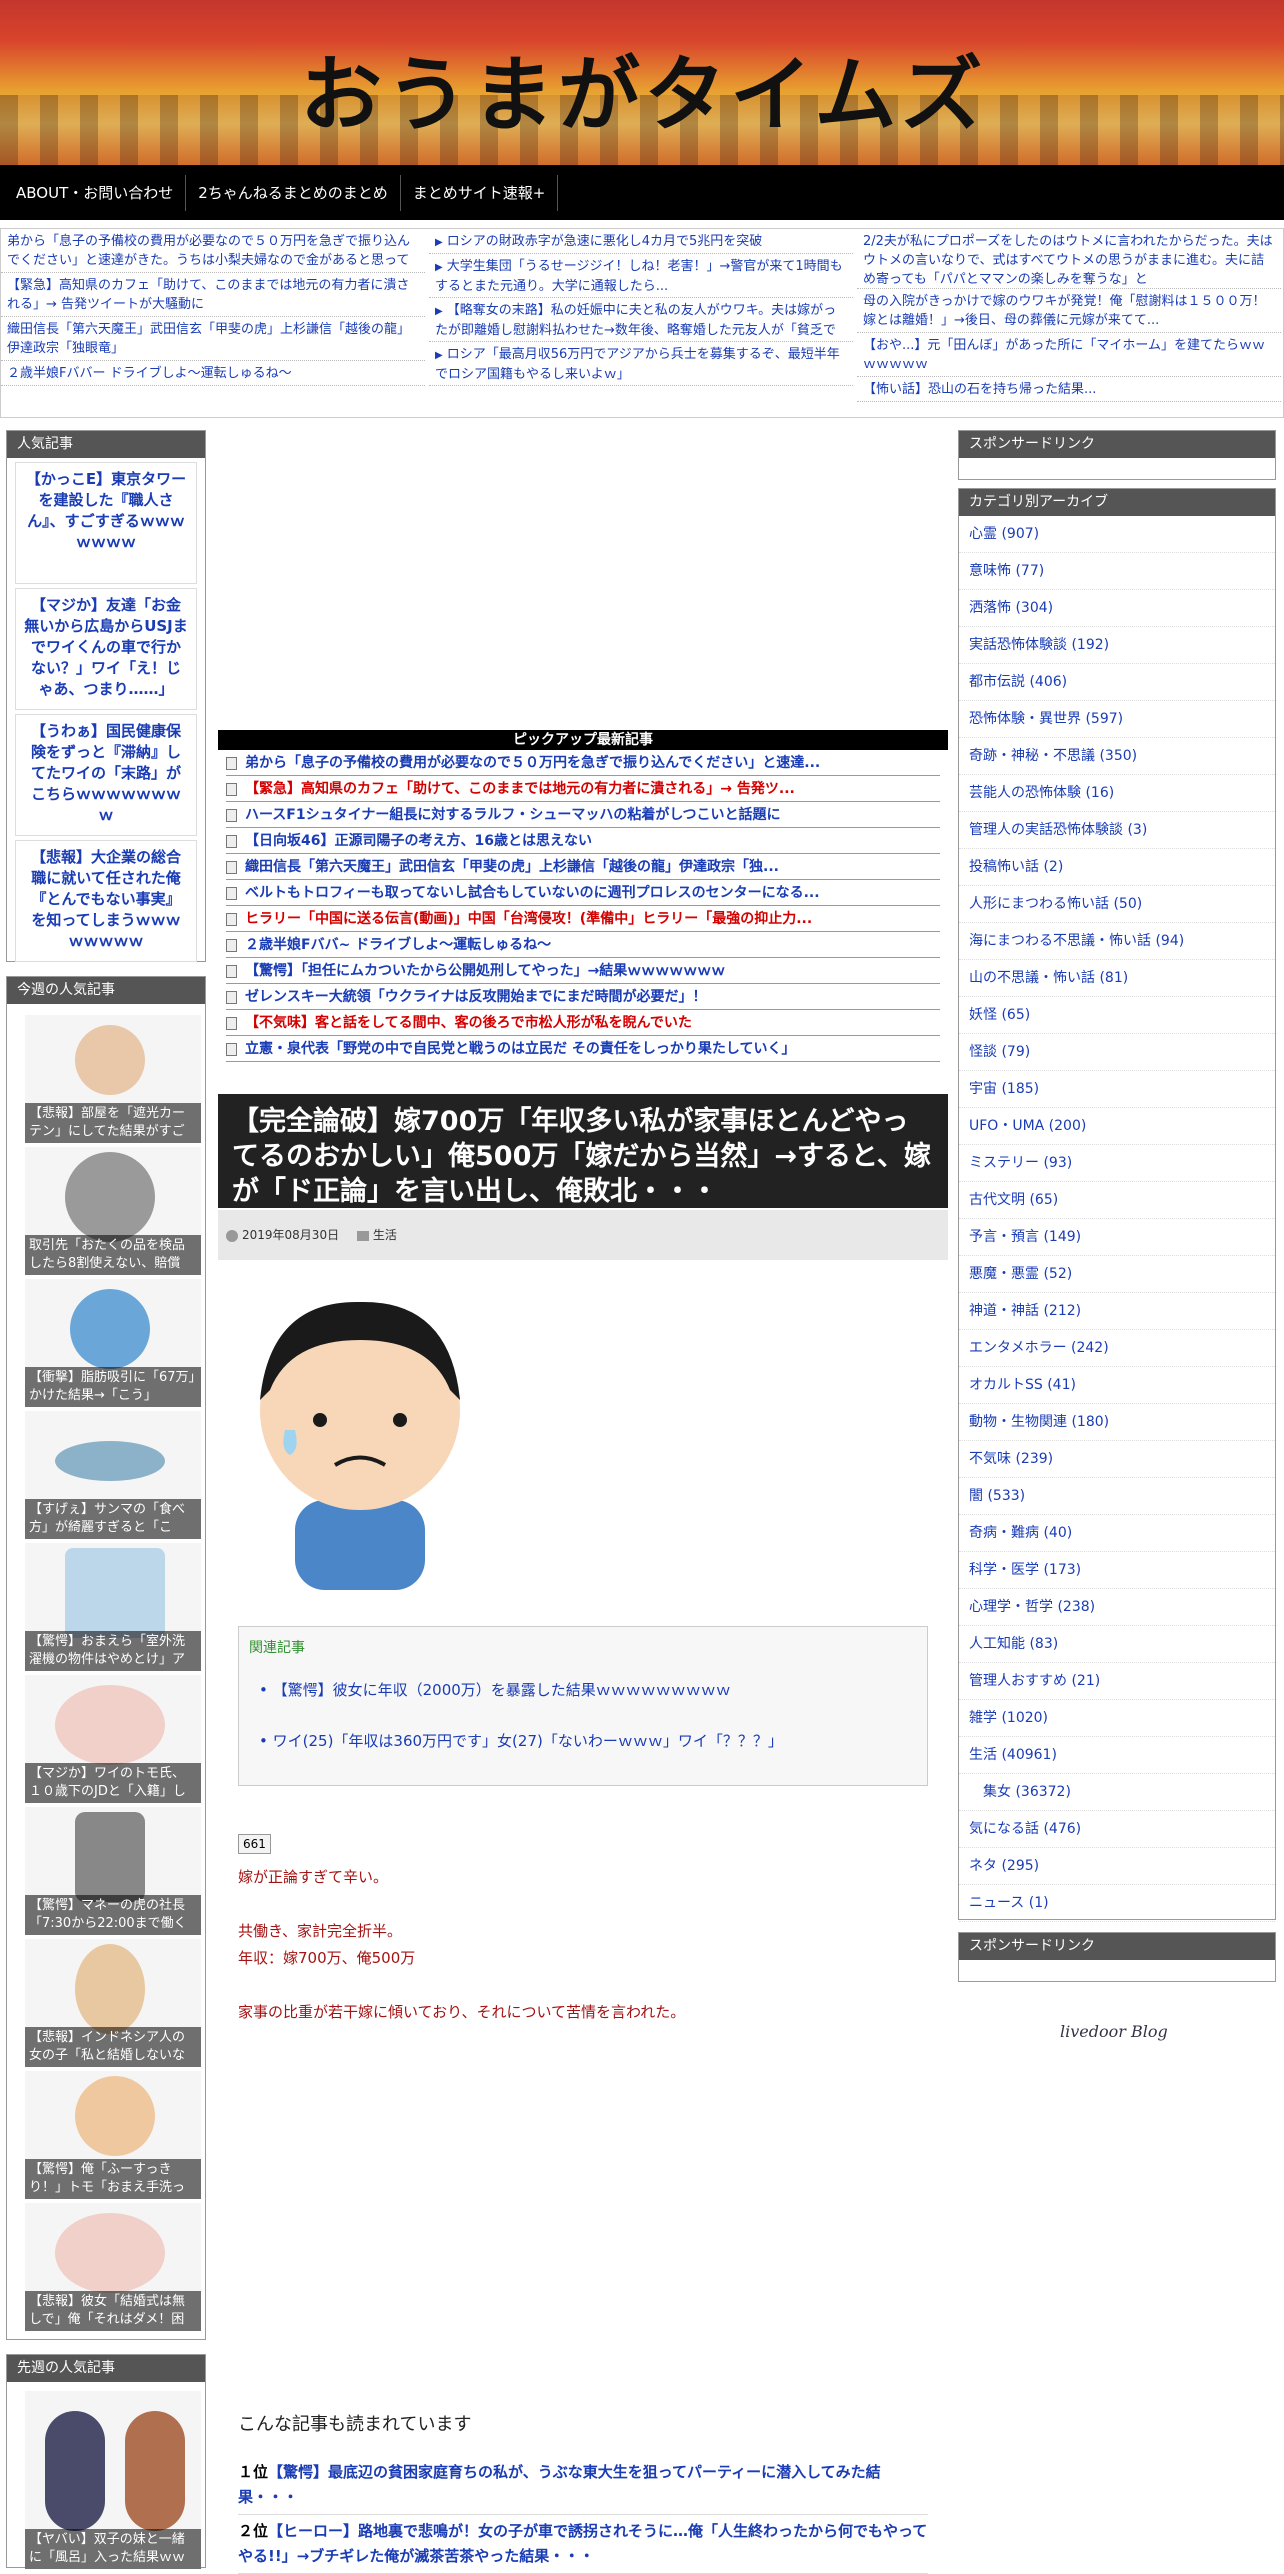  I want to click on category-item: 芸能人の恐怖体験 (16), so click(1117, 793).